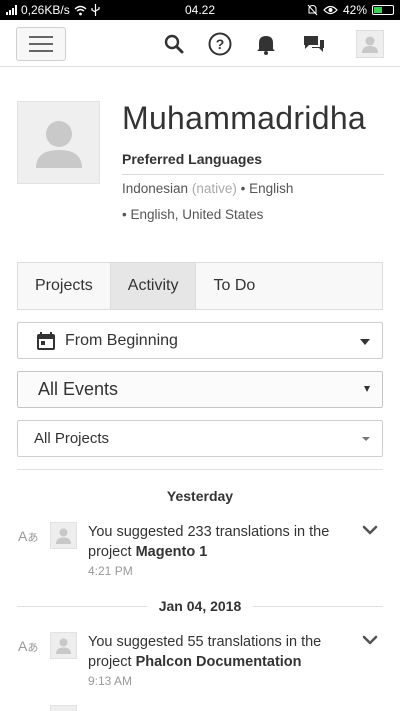 The width and height of the screenshot is (400, 711). Describe the element at coordinates (200, 10) in the screenshot. I see `status-bar: 0,26KB/s 04.22 42%` at that location.